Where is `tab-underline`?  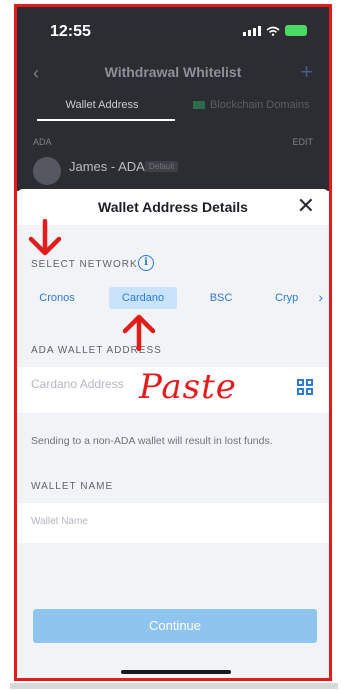
tab-underline is located at coordinates (106, 120).